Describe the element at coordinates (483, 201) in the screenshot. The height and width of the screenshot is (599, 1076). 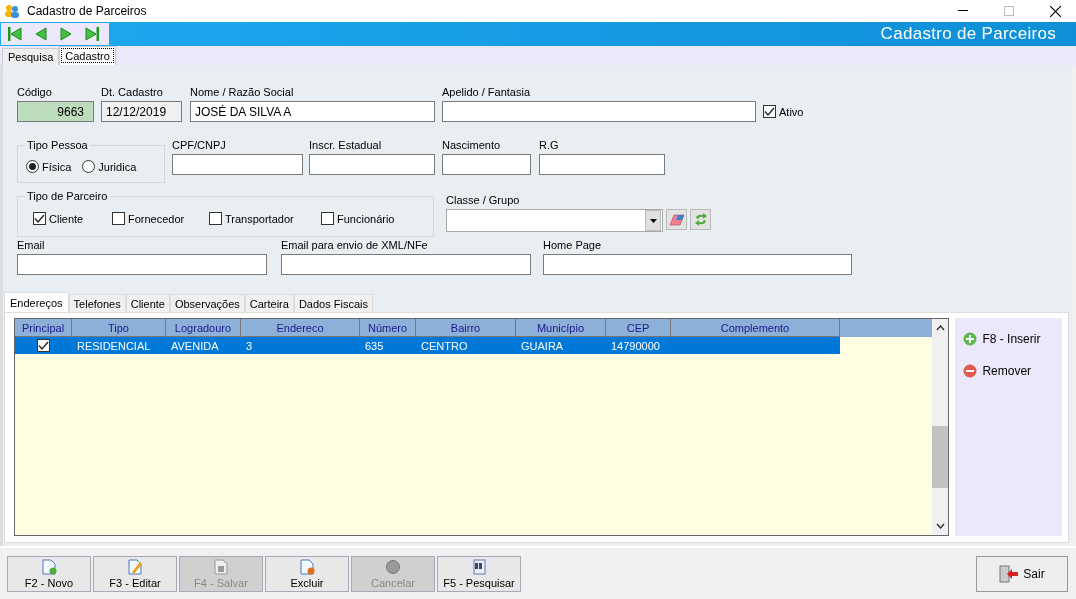
I see `field-label: Classe / Grupo` at that location.